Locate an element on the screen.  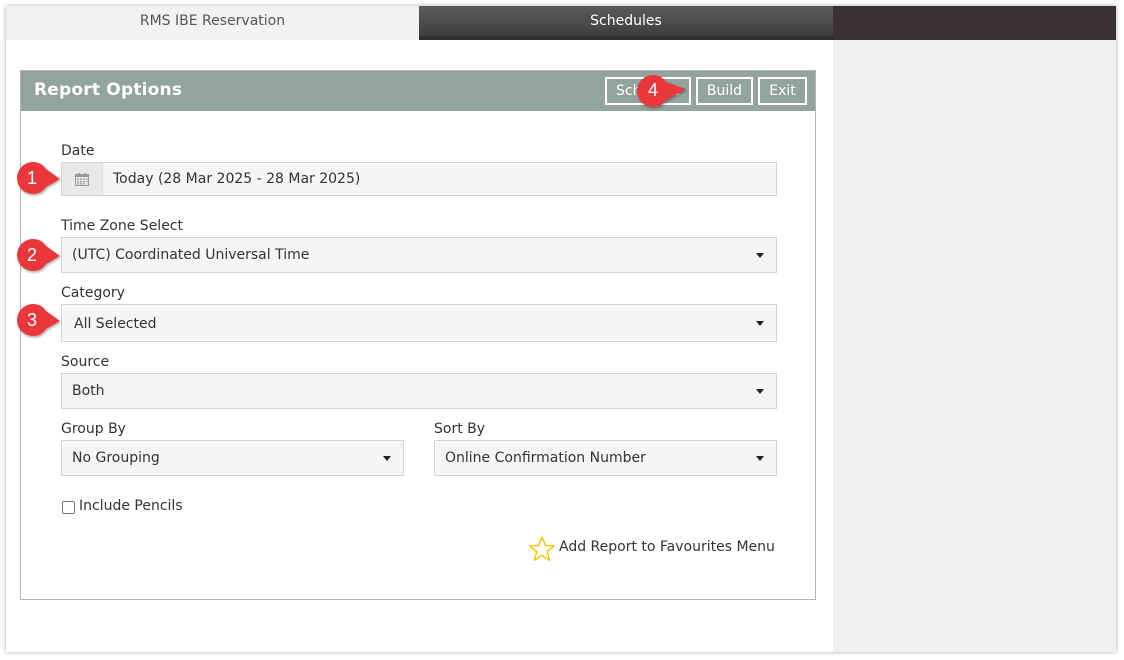
date-icon-box is located at coordinates (82, 179).